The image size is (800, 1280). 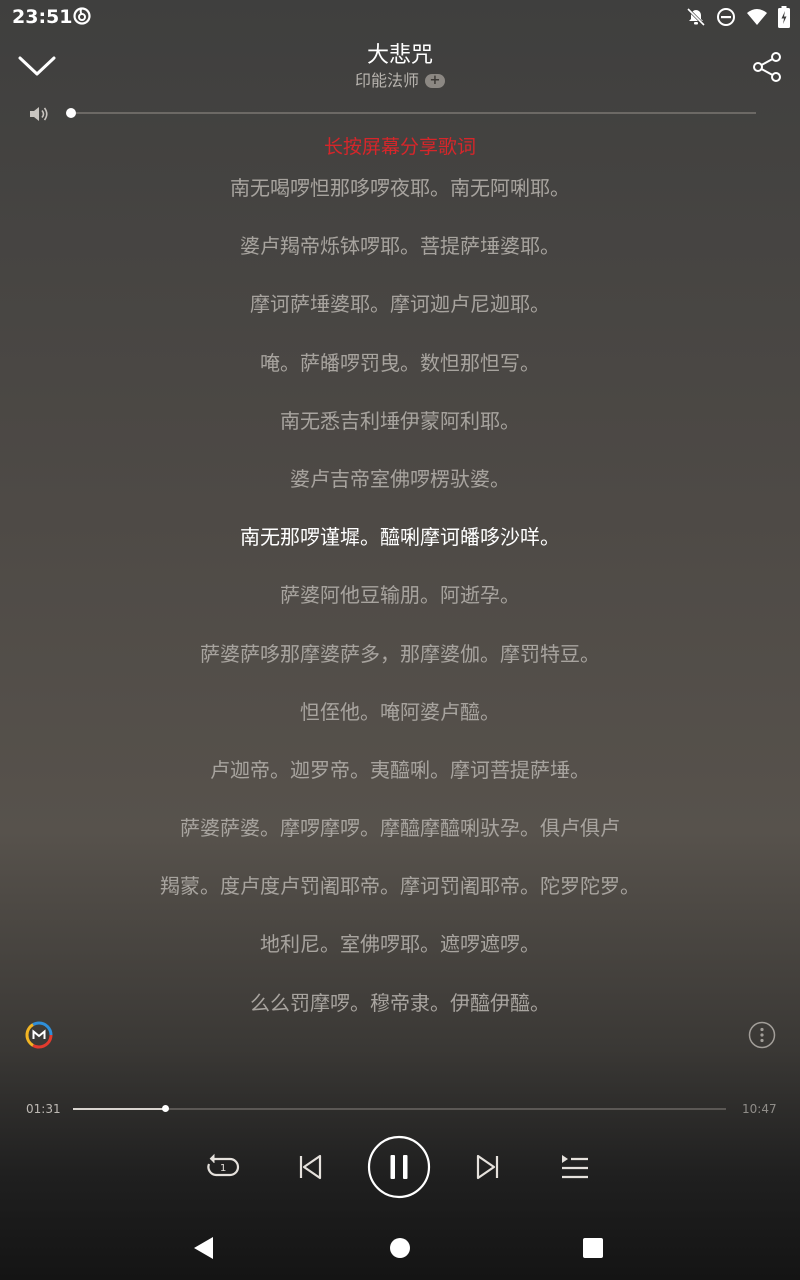 What do you see at coordinates (400, 944) in the screenshot?
I see `lyric-line: 地利尼。室佛啰耶。遮啰遮啰。` at bounding box center [400, 944].